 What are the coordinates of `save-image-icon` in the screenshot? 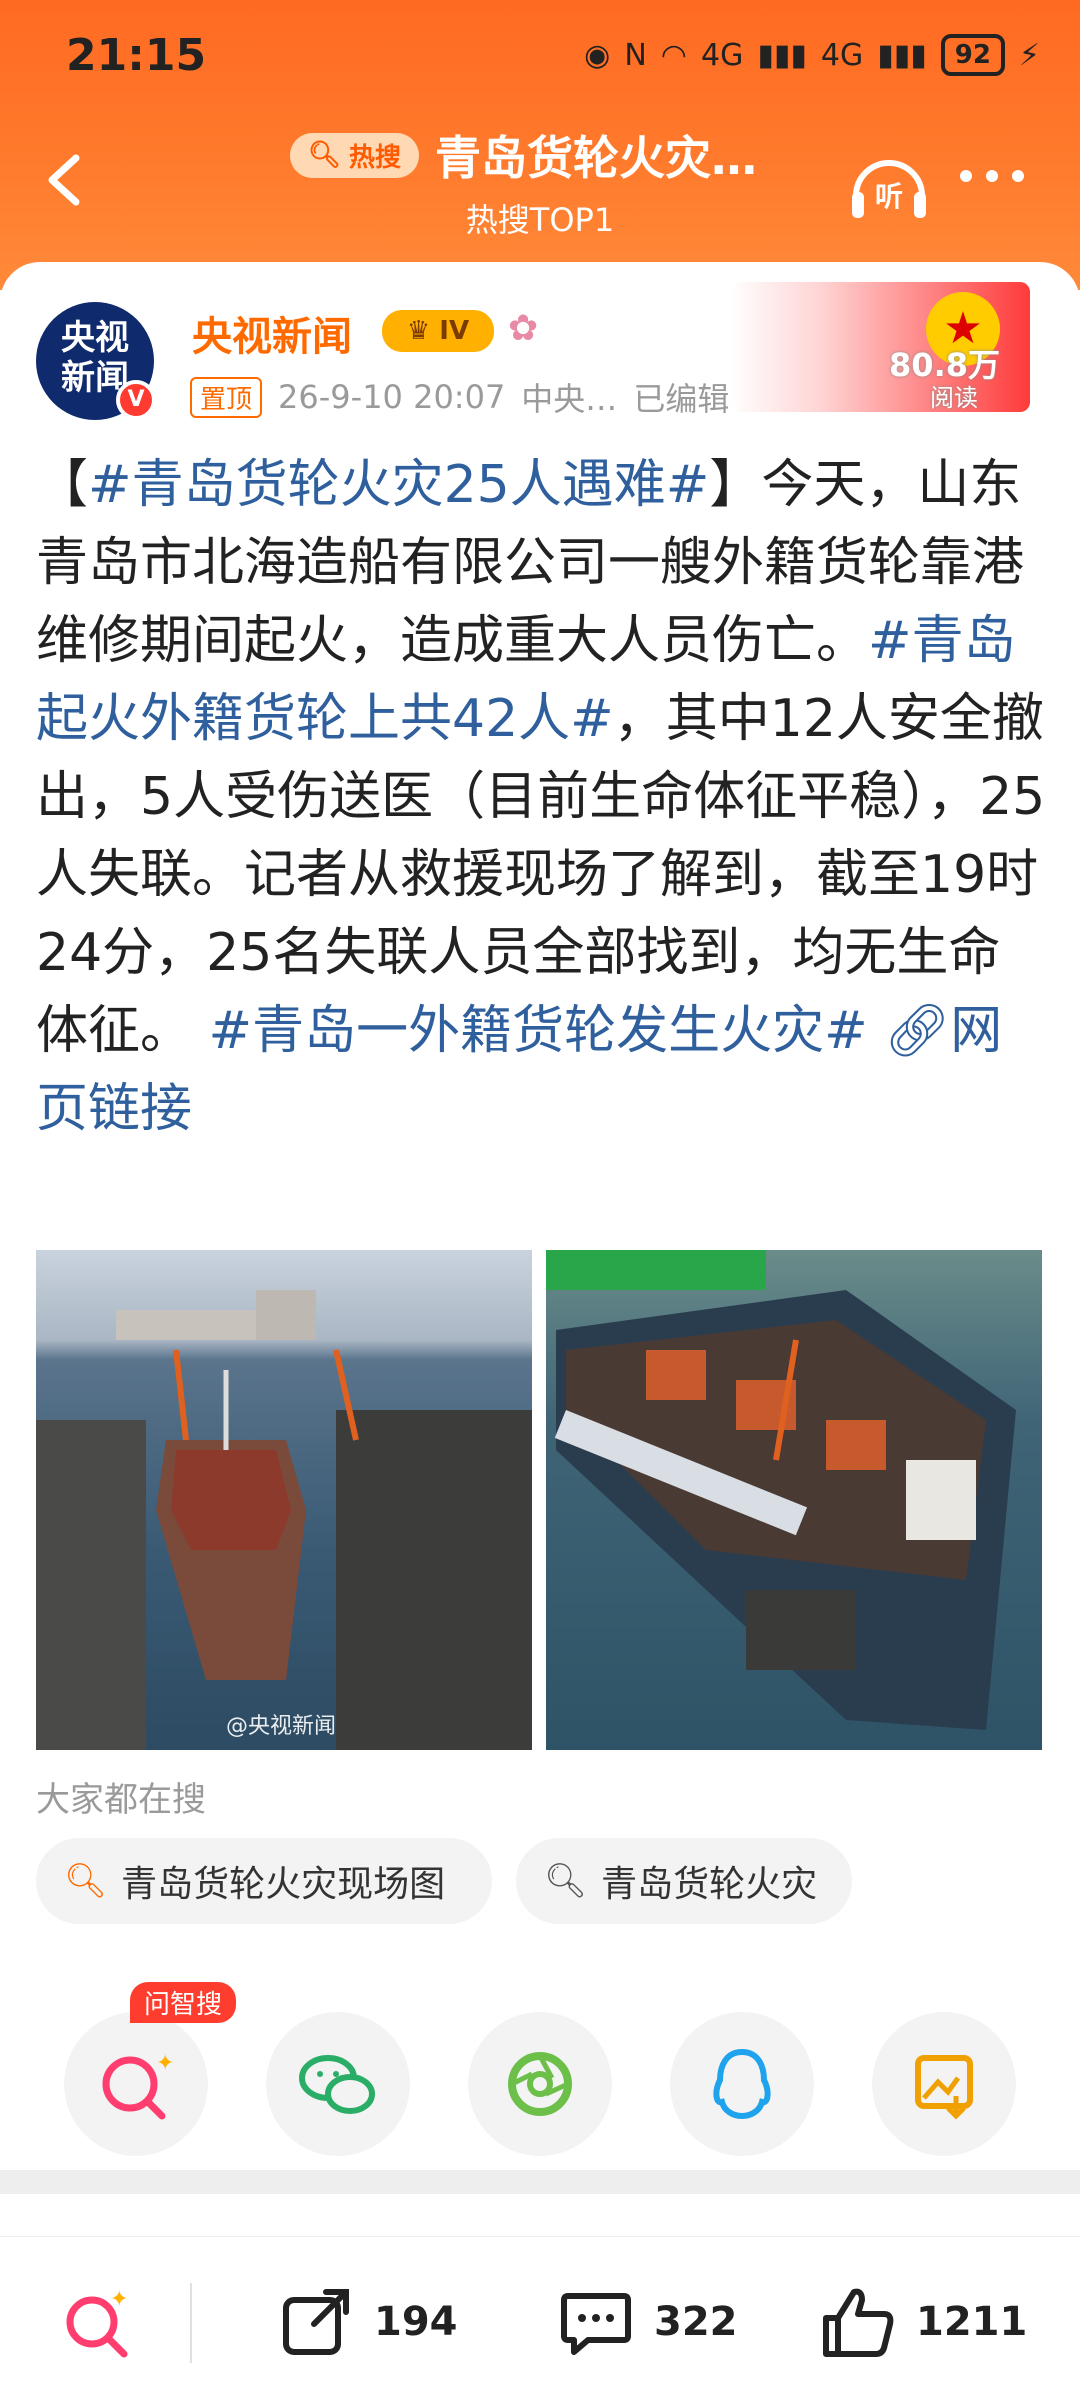 It's located at (944, 2087).